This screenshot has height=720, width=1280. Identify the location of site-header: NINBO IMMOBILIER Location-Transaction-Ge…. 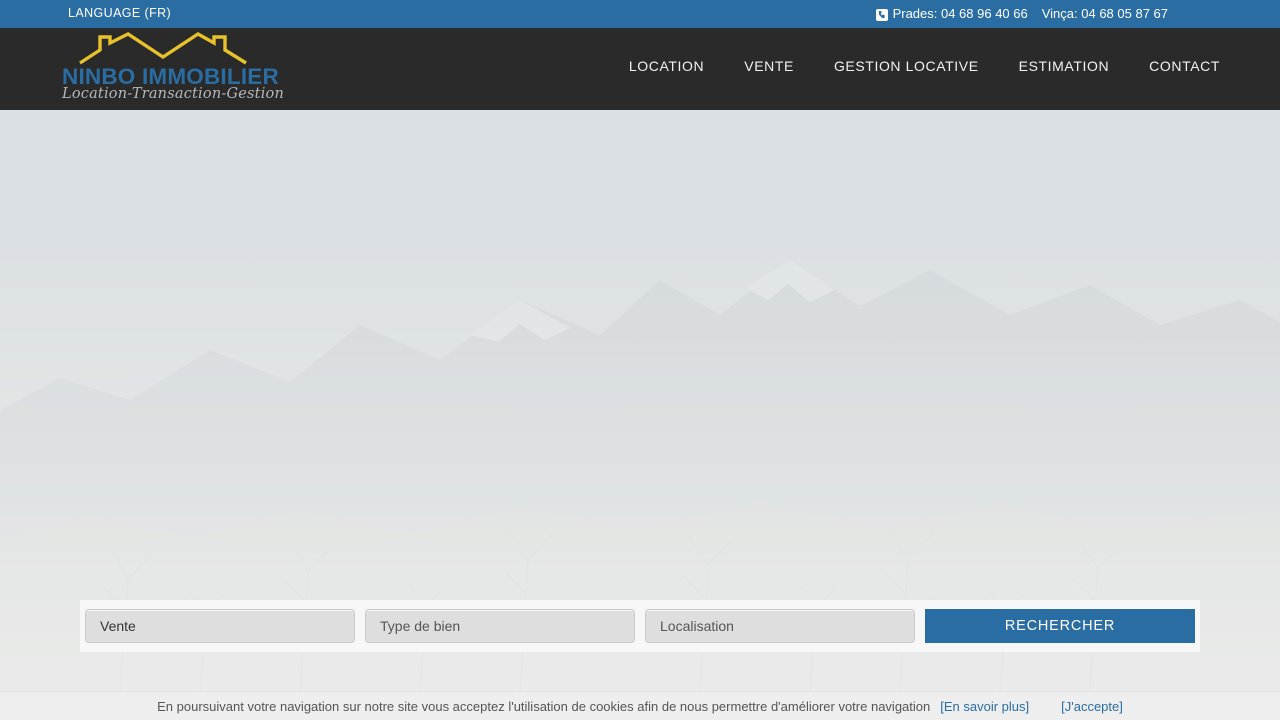
(640, 69).